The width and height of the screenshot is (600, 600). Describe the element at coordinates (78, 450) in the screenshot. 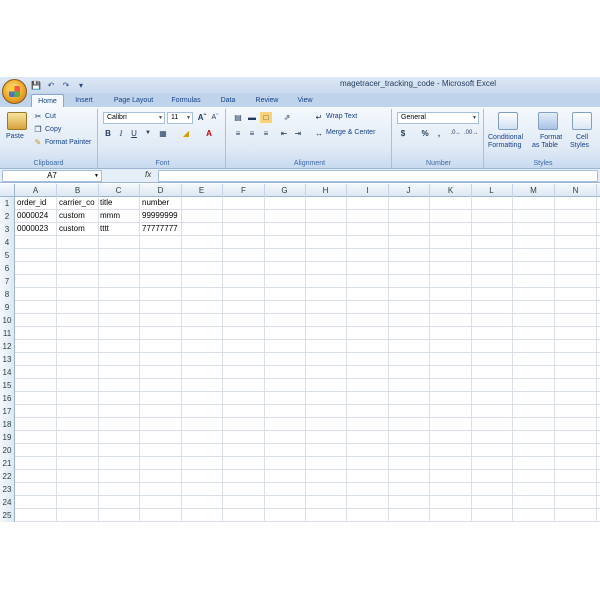

I see `cell-b20` at that location.